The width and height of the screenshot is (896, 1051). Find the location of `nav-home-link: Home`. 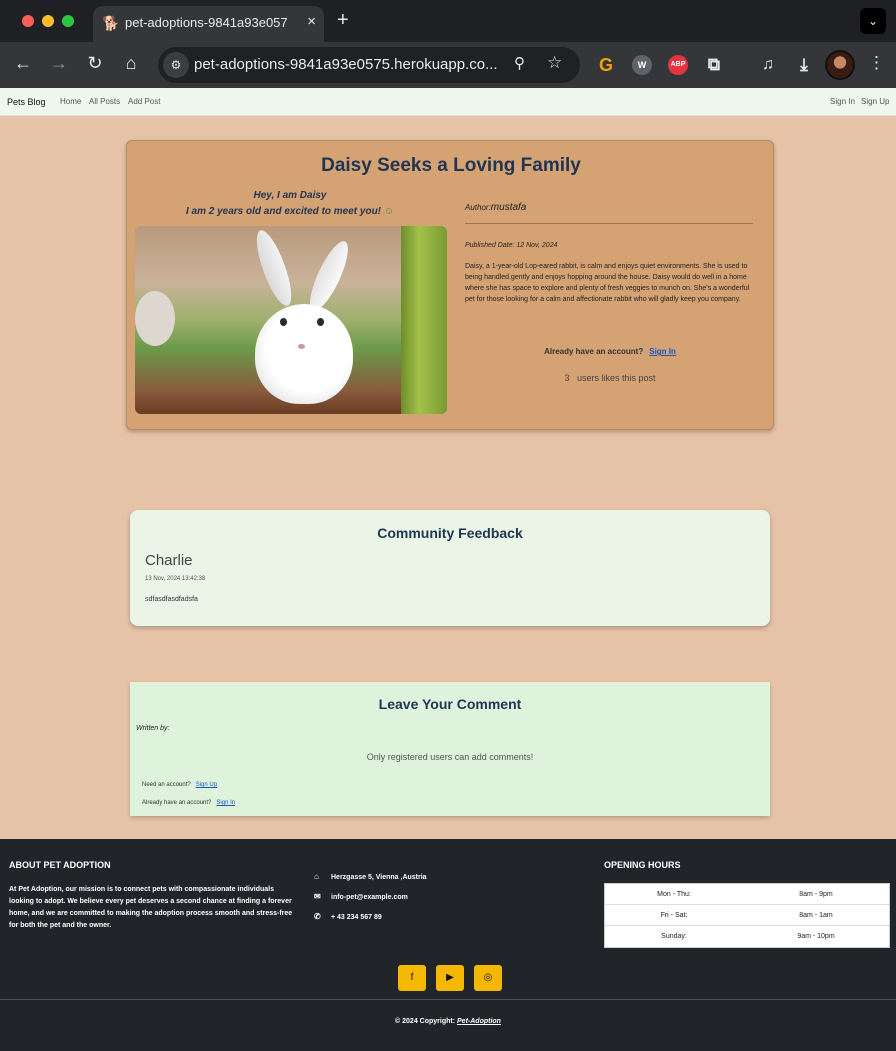

nav-home-link: Home is located at coordinates (70, 101).